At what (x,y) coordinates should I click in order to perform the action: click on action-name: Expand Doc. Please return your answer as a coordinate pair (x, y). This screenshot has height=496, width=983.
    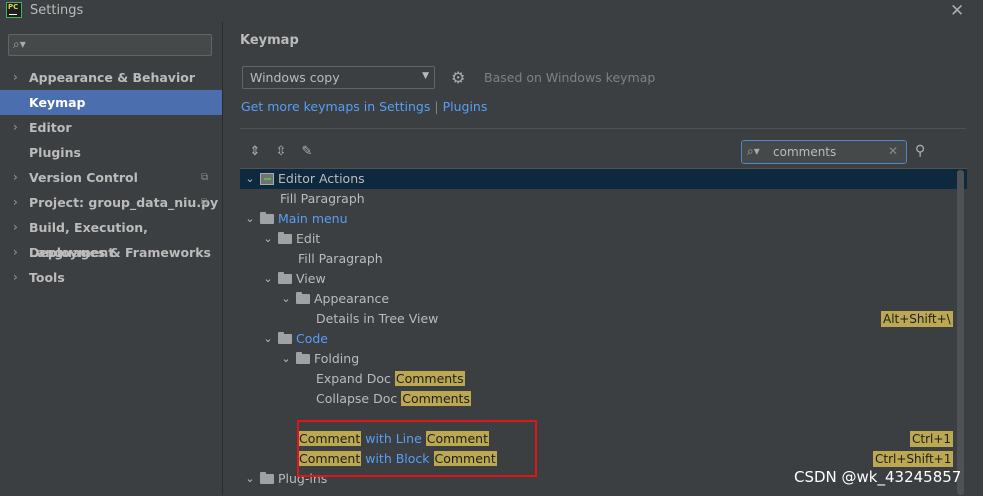
    Looking at the image, I should click on (355, 378).